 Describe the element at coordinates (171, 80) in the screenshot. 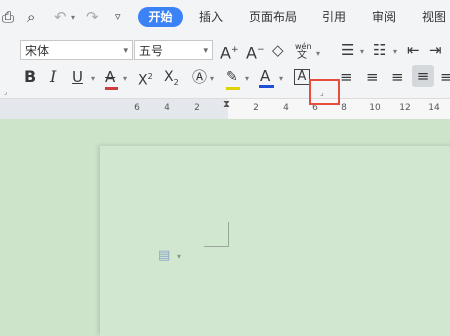

I see `subscript-button: X2` at that location.